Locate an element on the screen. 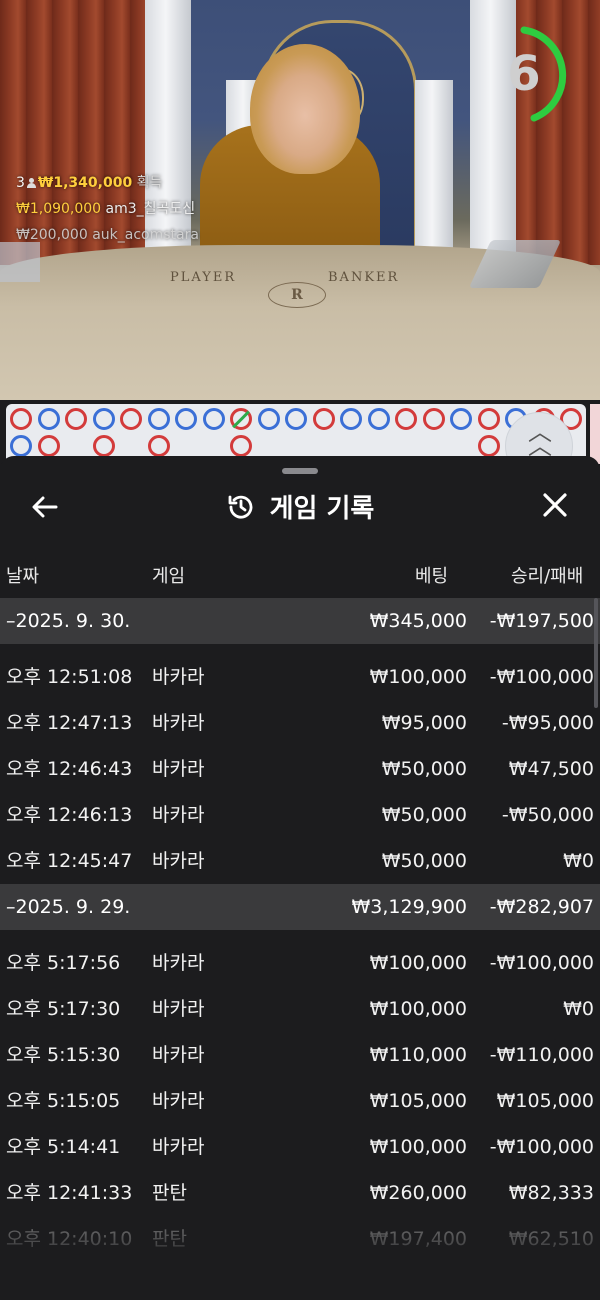  history-row: 오후 12:46:43 바카라 ₩50,000 ₩47,500 is located at coordinates (300, 769).